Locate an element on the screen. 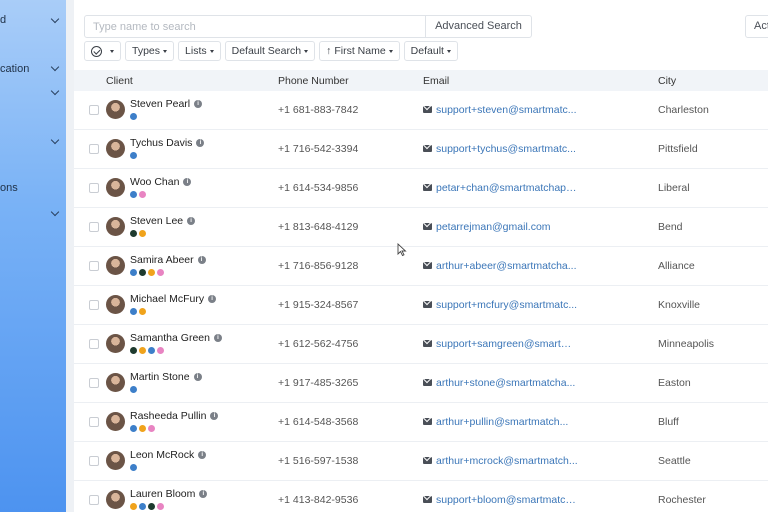 The image size is (768, 512). email-link: petarrejman@gmail.com is located at coordinates (493, 227).